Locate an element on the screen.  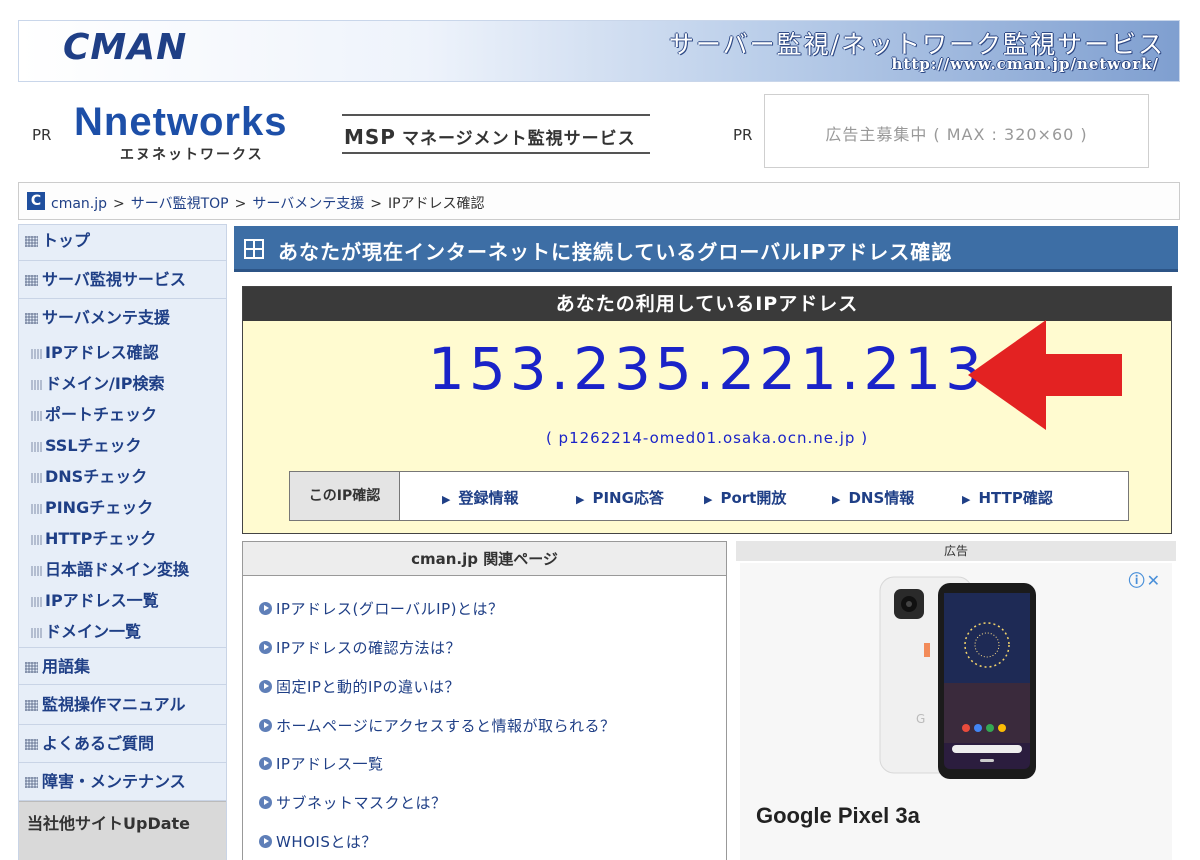
ad-banner: ⓘ✕ G Google Pixel 3a is located at coordinates (956, 711).